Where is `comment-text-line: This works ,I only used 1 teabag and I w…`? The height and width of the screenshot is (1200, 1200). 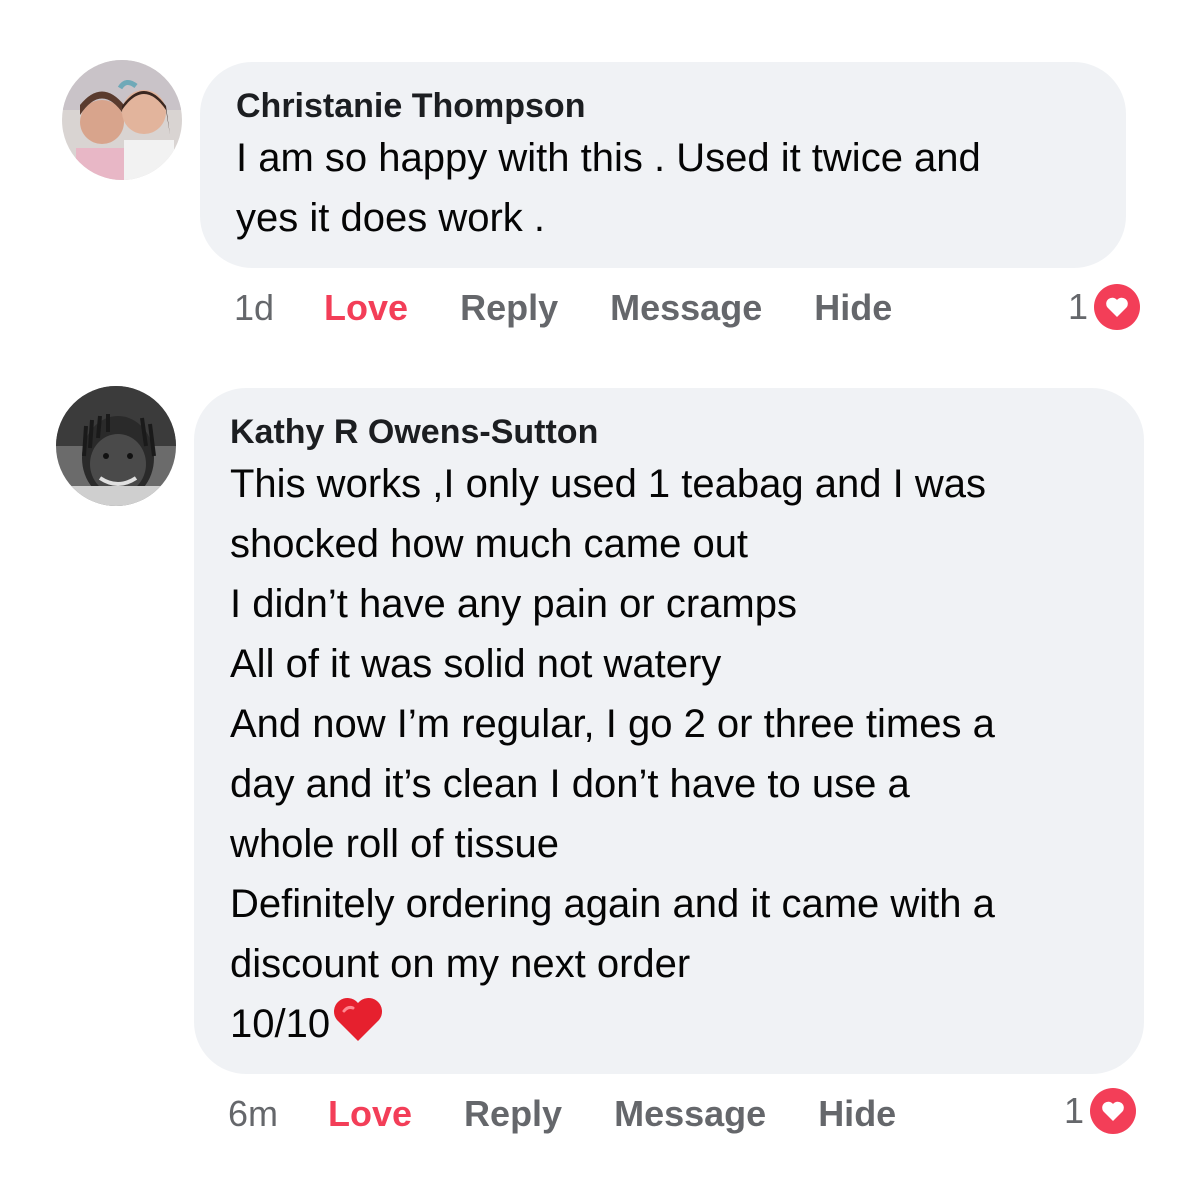
comment-text-line: This works ,I only used 1 teabag and I w… is located at coordinates (608, 484).